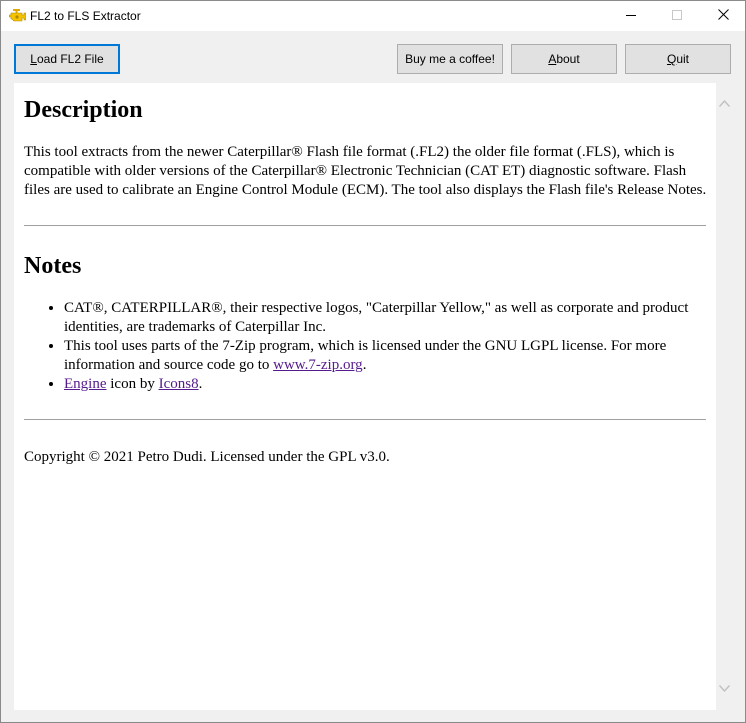  I want to click on scroll-up-button, so click(724, 102).